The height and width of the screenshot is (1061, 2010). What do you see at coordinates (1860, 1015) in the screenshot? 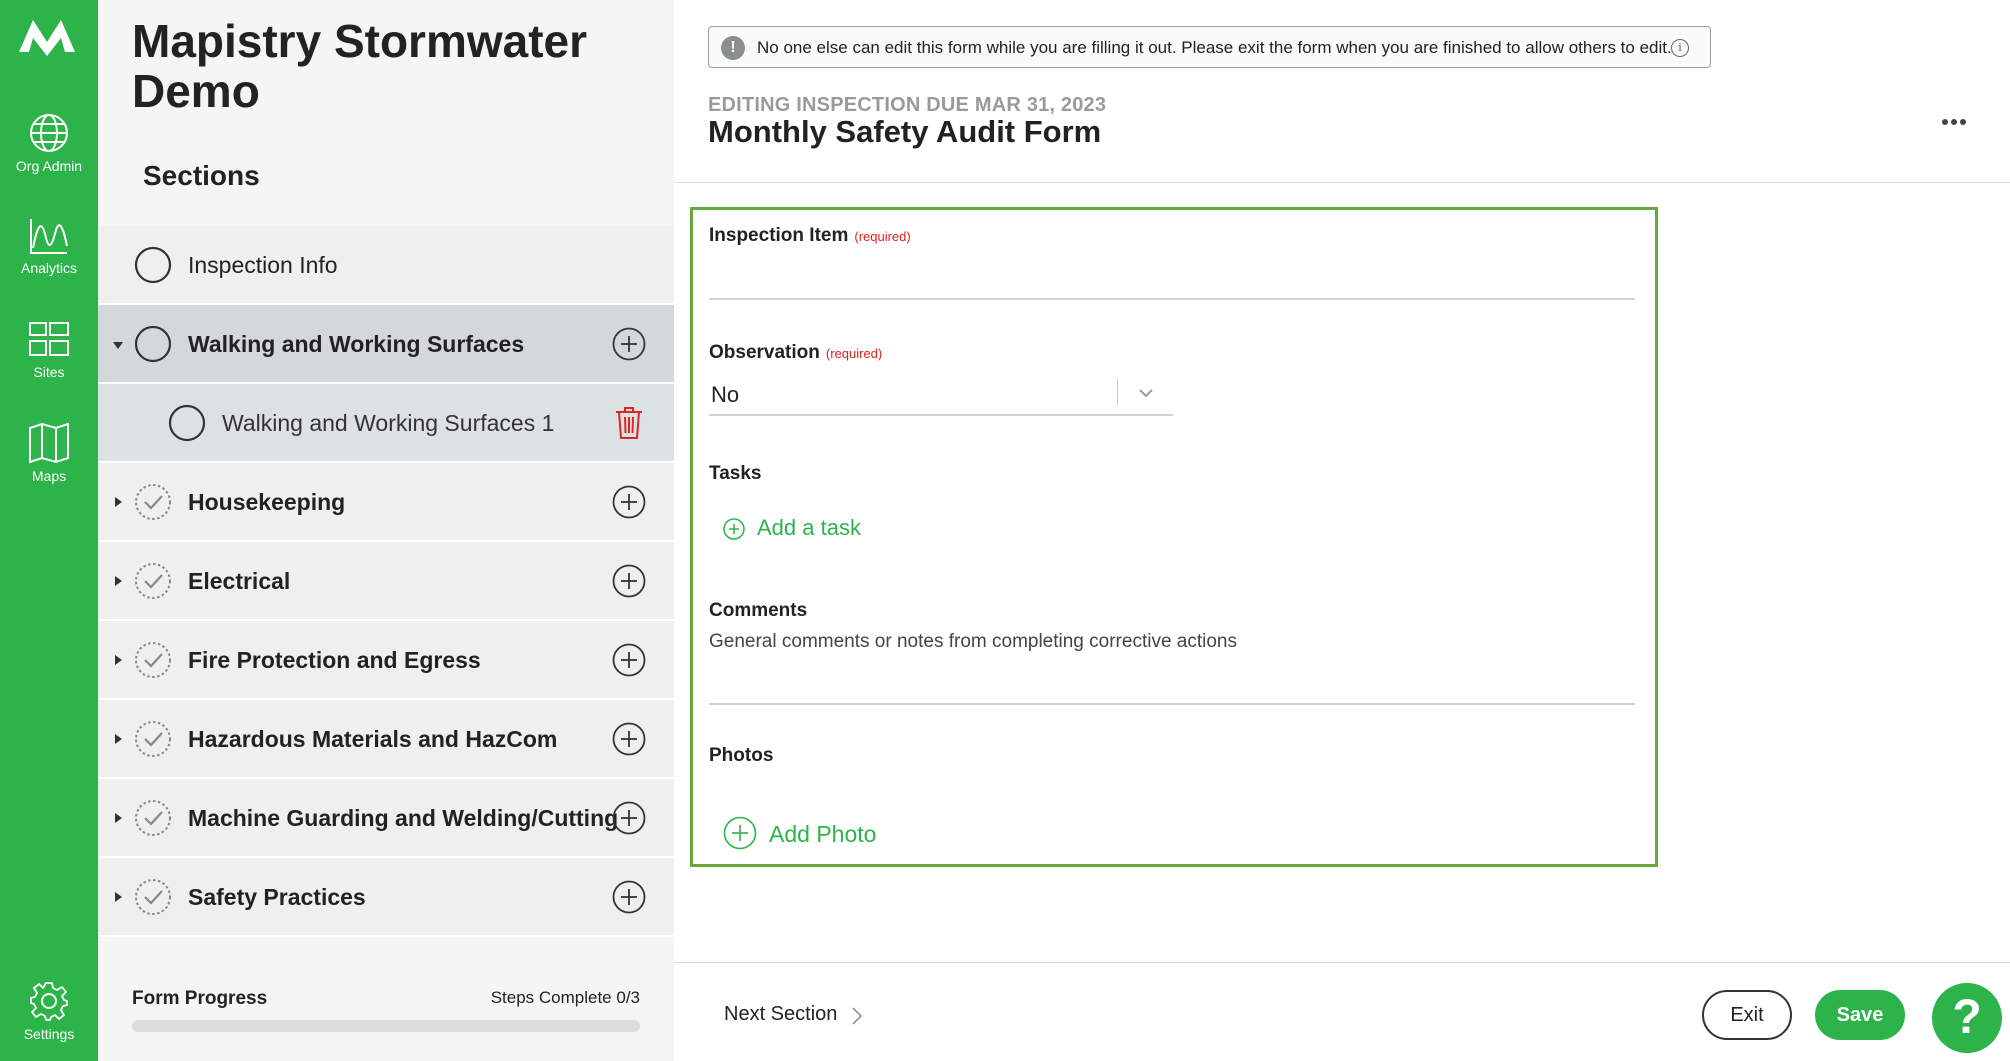
I see `save-button: Save` at bounding box center [1860, 1015].